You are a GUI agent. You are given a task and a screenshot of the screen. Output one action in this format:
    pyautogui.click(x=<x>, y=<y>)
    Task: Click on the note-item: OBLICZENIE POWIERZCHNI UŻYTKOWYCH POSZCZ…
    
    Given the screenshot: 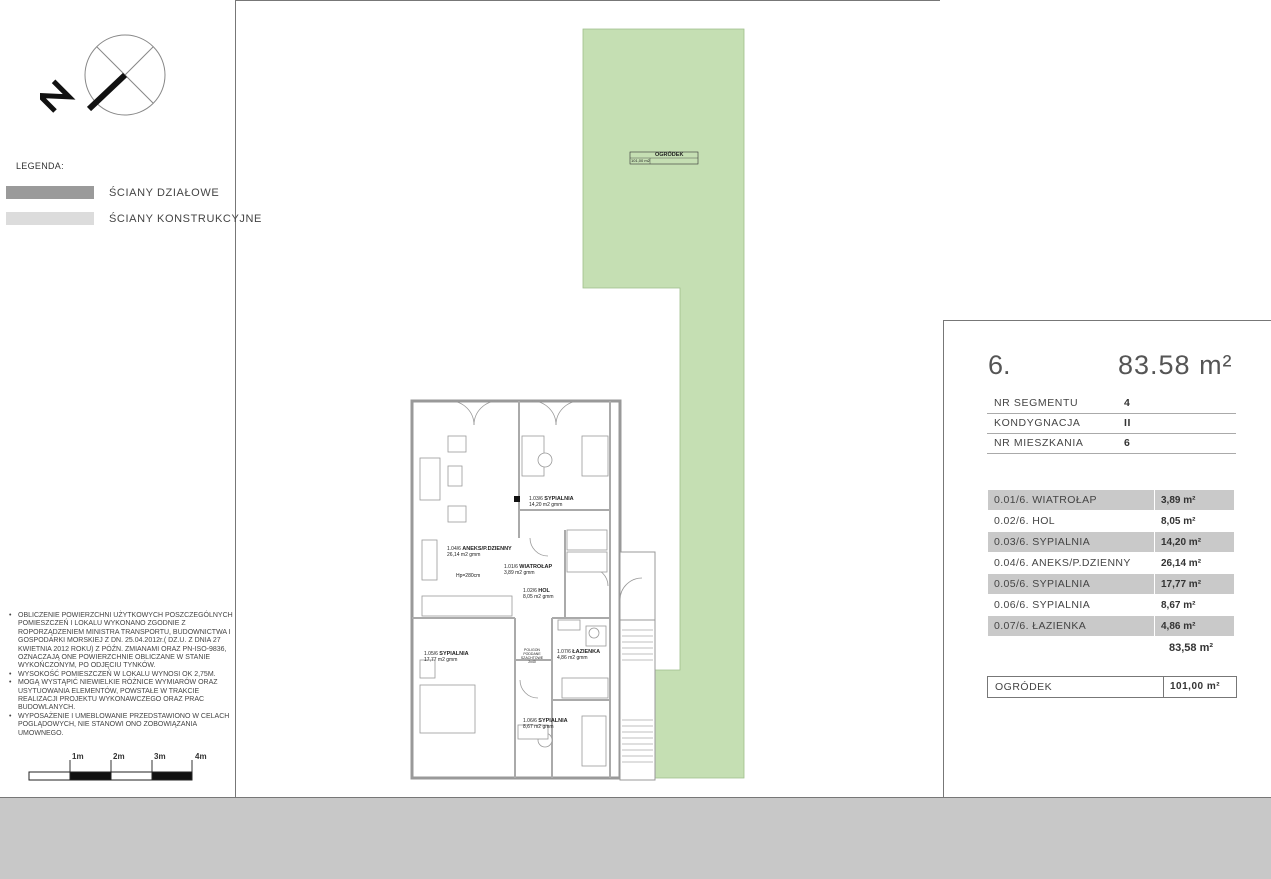 What is the action you would take?
    pyautogui.click(x=123, y=641)
    